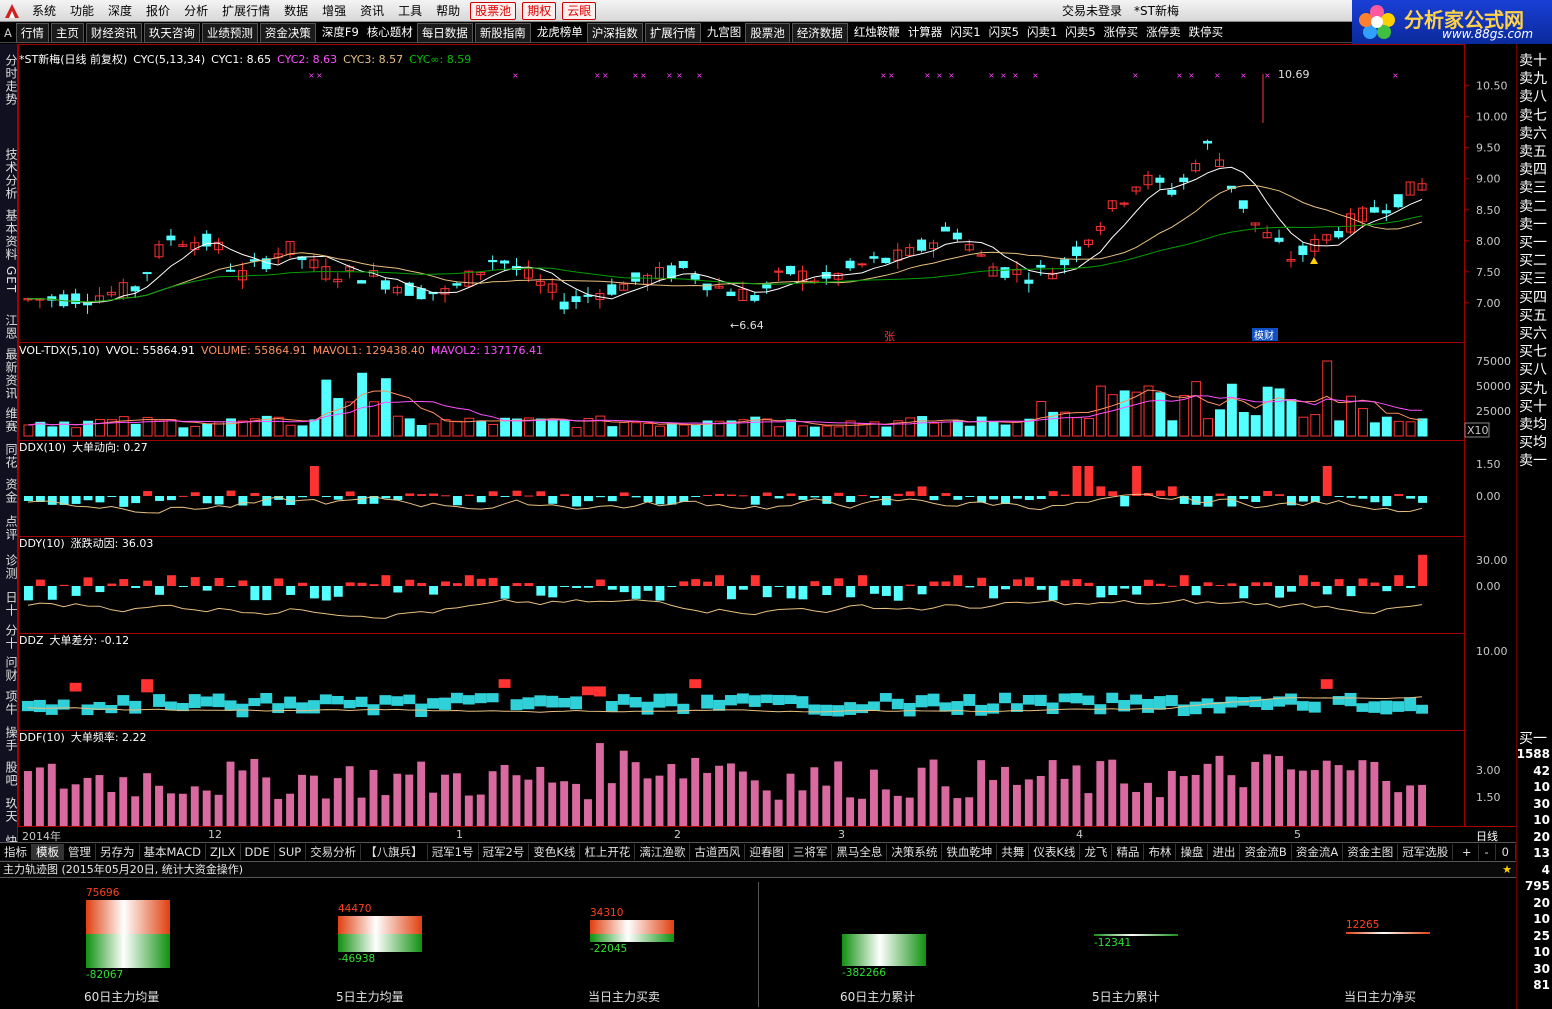 Image resolution: width=1552 pixels, height=1009 pixels. Describe the element at coordinates (1092, 11) in the screenshot. I see `trade-status: 交易未登录` at that location.